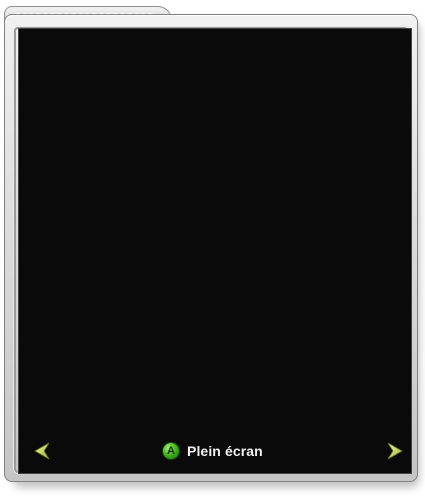 The height and width of the screenshot is (500, 425). What do you see at coordinates (171, 451) in the screenshot?
I see `a-button-icon: A` at bounding box center [171, 451].